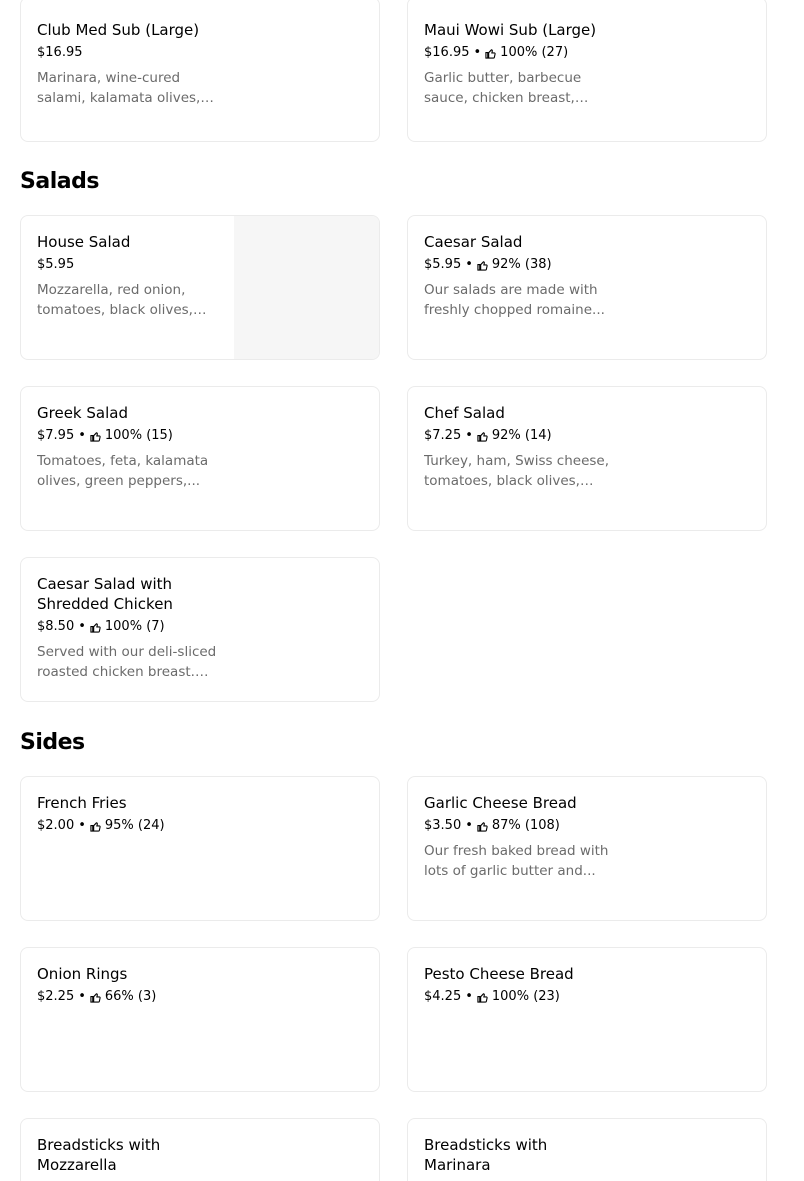 The width and height of the screenshot is (804, 1181). I want to click on item-rating: 100% (27), so click(534, 52).